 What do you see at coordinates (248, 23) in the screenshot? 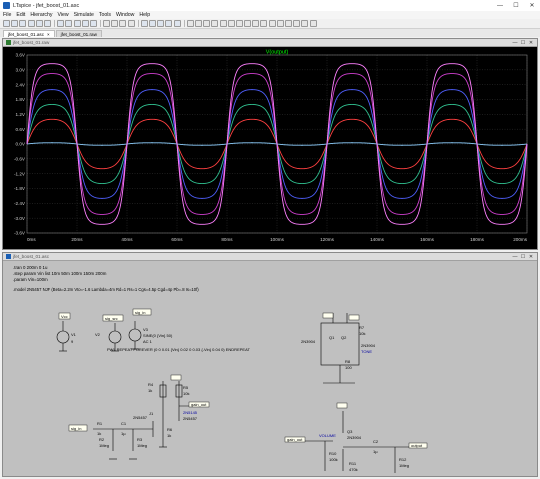
I see `component-icon` at bounding box center [248, 23].